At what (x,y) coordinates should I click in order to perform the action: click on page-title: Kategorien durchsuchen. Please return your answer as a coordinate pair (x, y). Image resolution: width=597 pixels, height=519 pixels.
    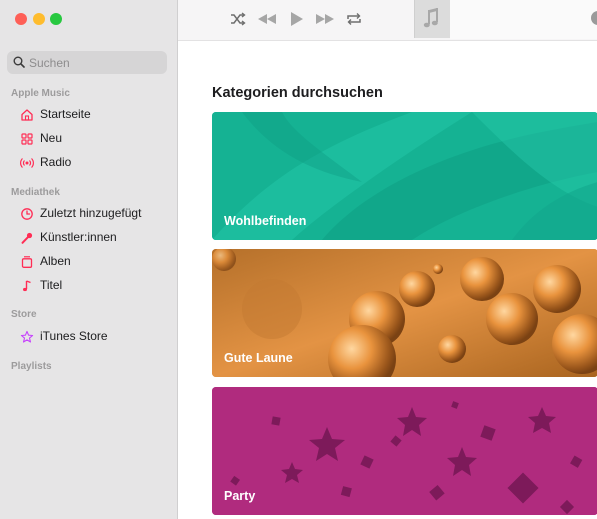
    Looking at the image, I should click on (297, 93).